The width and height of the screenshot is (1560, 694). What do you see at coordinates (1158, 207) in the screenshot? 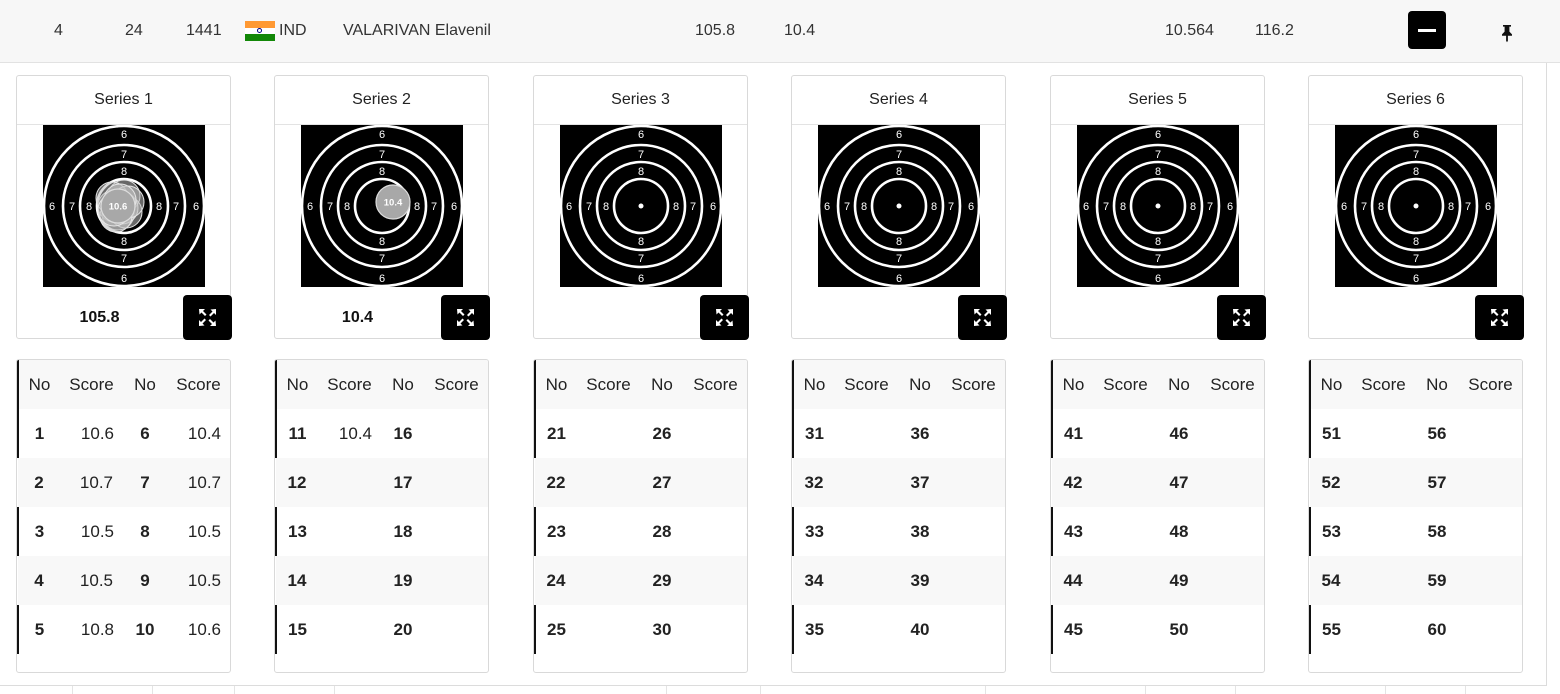
I see `series-card: Series 5666677778888` at bounding box center [1158, 207].